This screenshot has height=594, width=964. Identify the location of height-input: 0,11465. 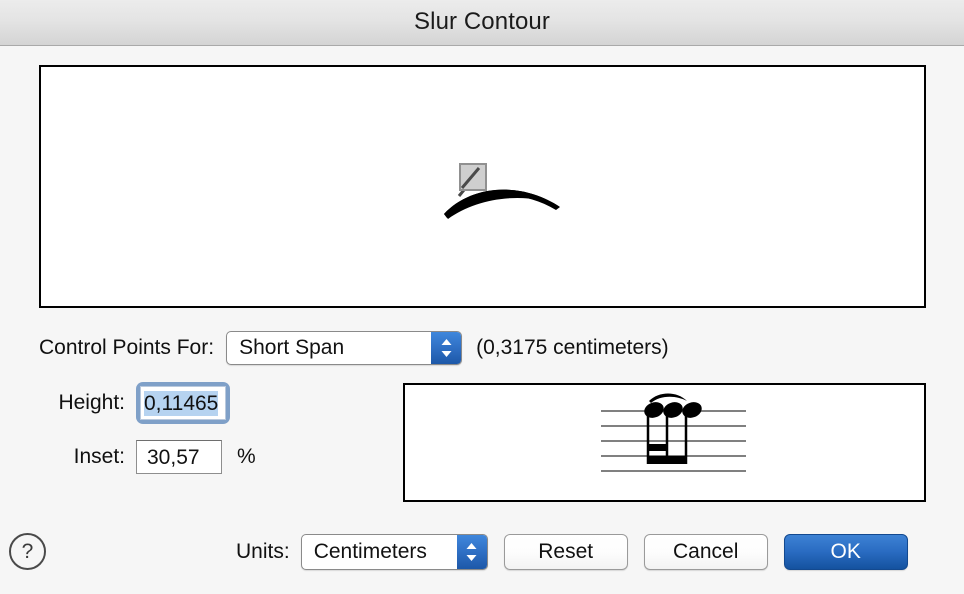
(183, 403).